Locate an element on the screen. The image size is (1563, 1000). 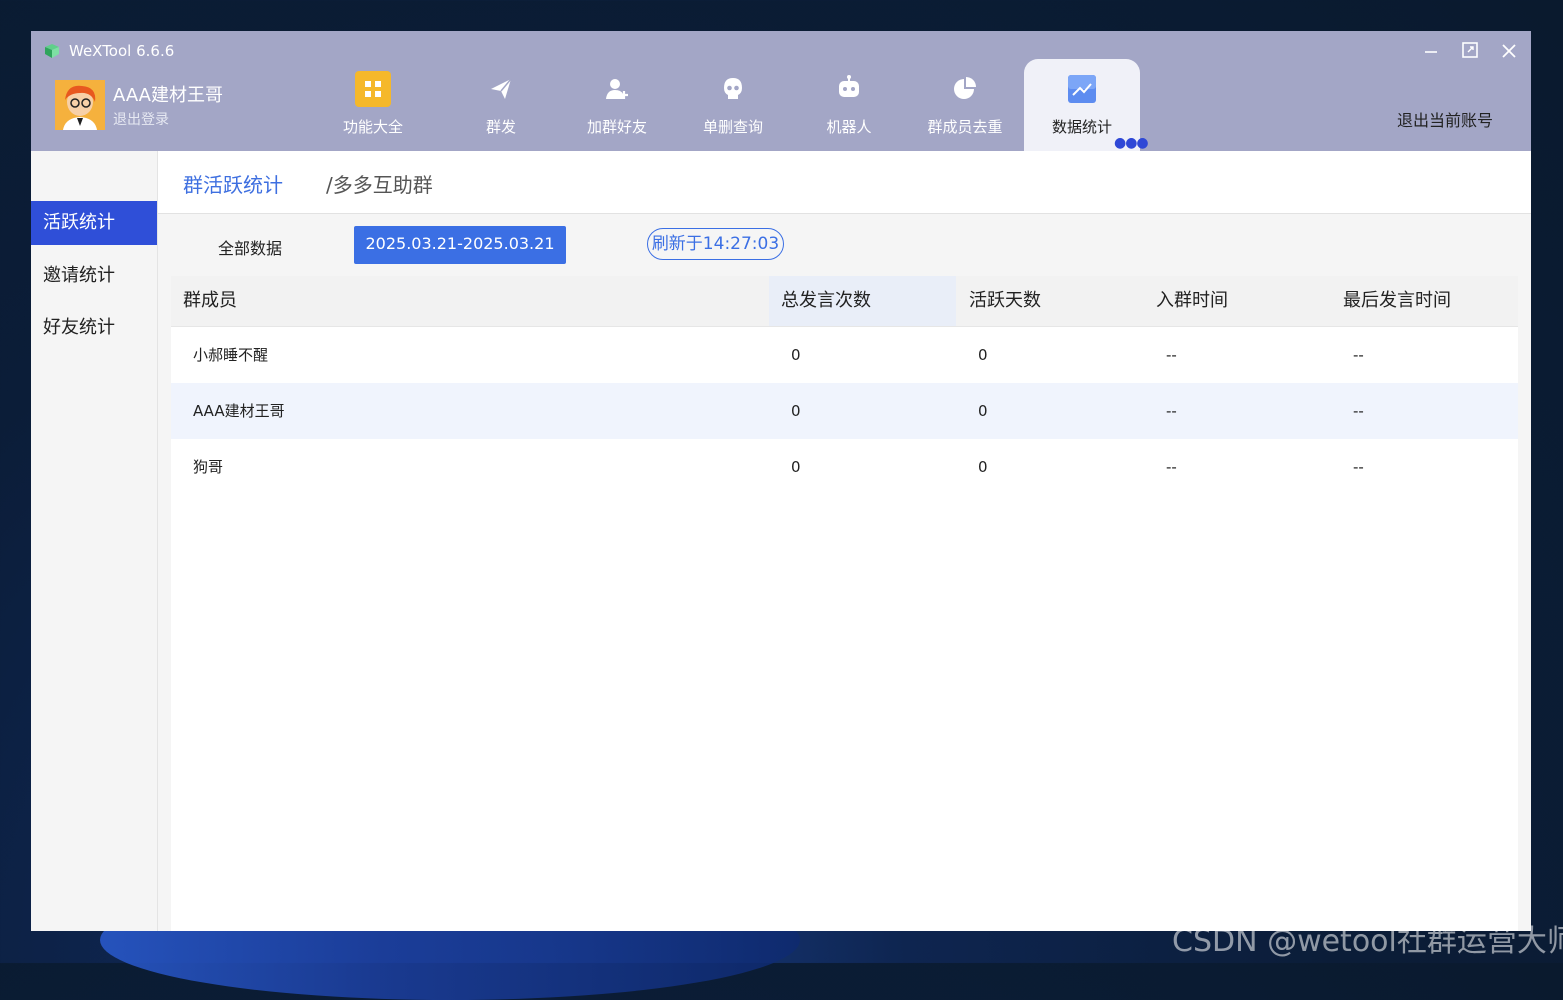
cell-member: 小郝睡不醒 is located at coordinates (231, 355).